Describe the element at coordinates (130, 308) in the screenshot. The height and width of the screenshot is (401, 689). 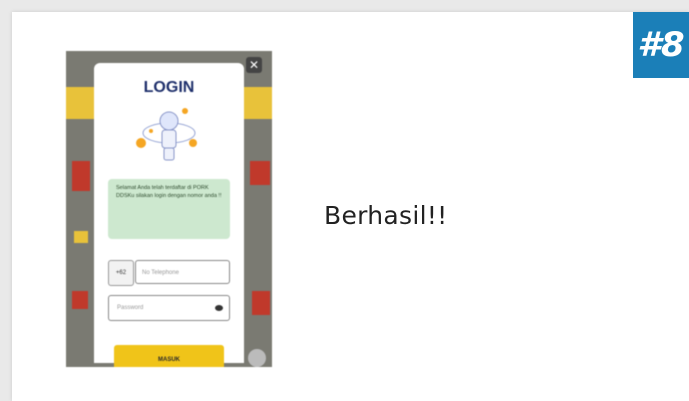
I see `password-placeholder: Password` at that location.